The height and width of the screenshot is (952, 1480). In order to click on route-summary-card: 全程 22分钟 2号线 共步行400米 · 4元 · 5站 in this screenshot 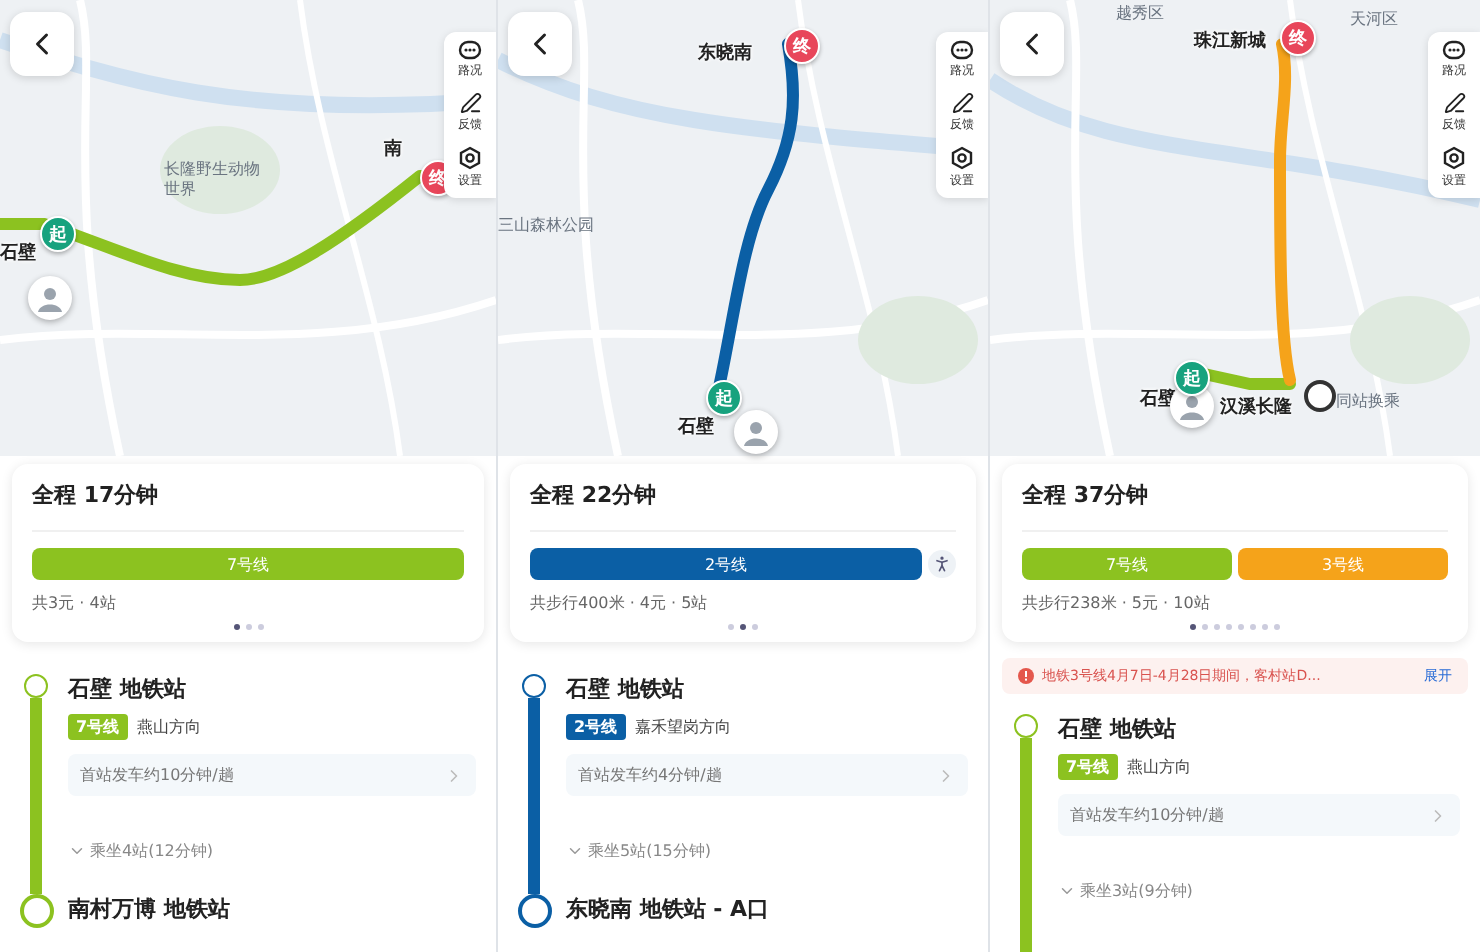, I will do `click(743, 553)`.